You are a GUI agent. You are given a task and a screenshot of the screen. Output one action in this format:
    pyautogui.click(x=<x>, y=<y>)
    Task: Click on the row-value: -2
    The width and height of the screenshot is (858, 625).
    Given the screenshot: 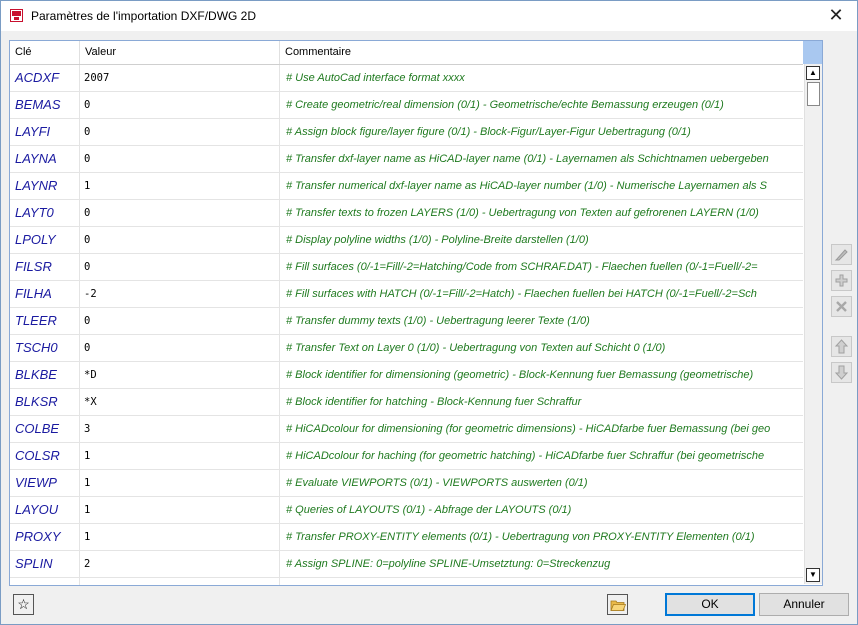 What is the action you would take?
    pyautogui.click(x=180, y=294)
    